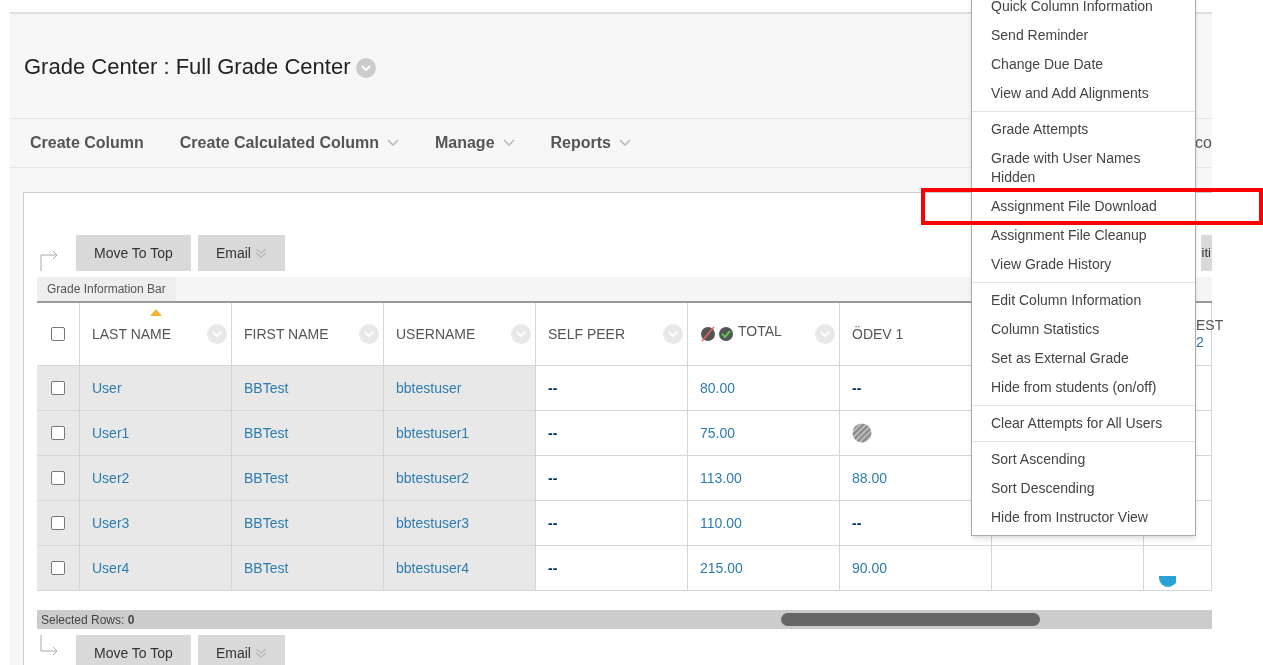  What do you see at coordinates (760, 331) in the screenshot?
I see `column-header: TOTAL` at bounding box center [760, 331].